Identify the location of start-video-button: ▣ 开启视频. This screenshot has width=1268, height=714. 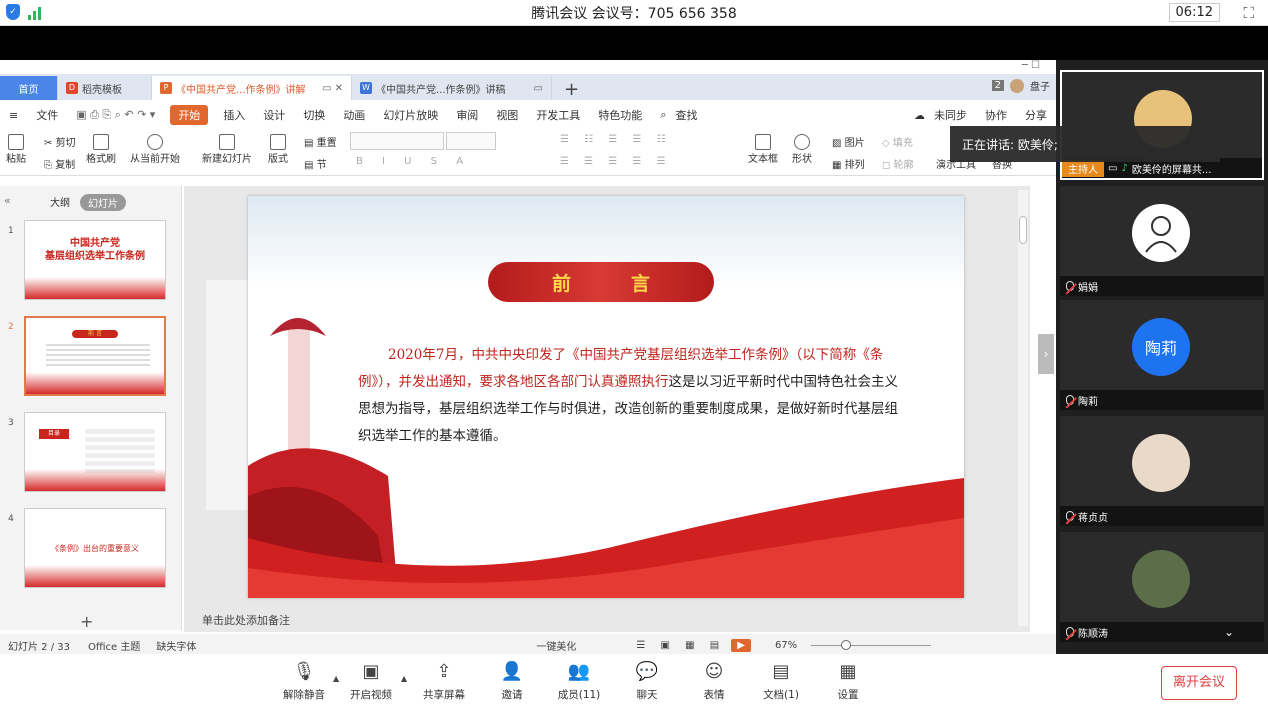
(371, 680).